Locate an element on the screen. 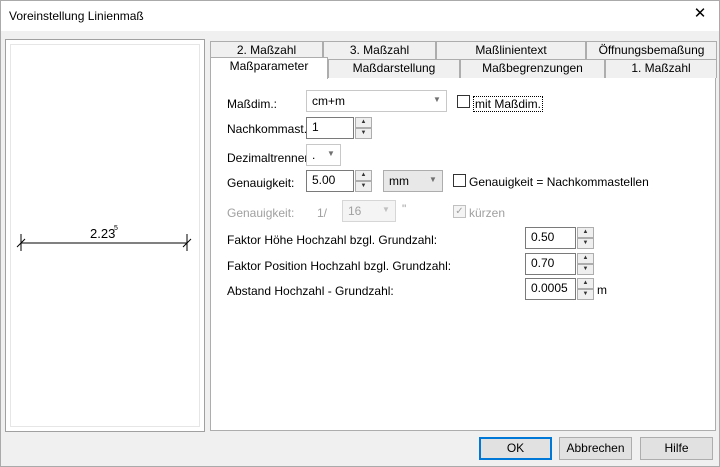  tab-massdarstellung: Maßdarstellung is located at coordinates (394, 68).